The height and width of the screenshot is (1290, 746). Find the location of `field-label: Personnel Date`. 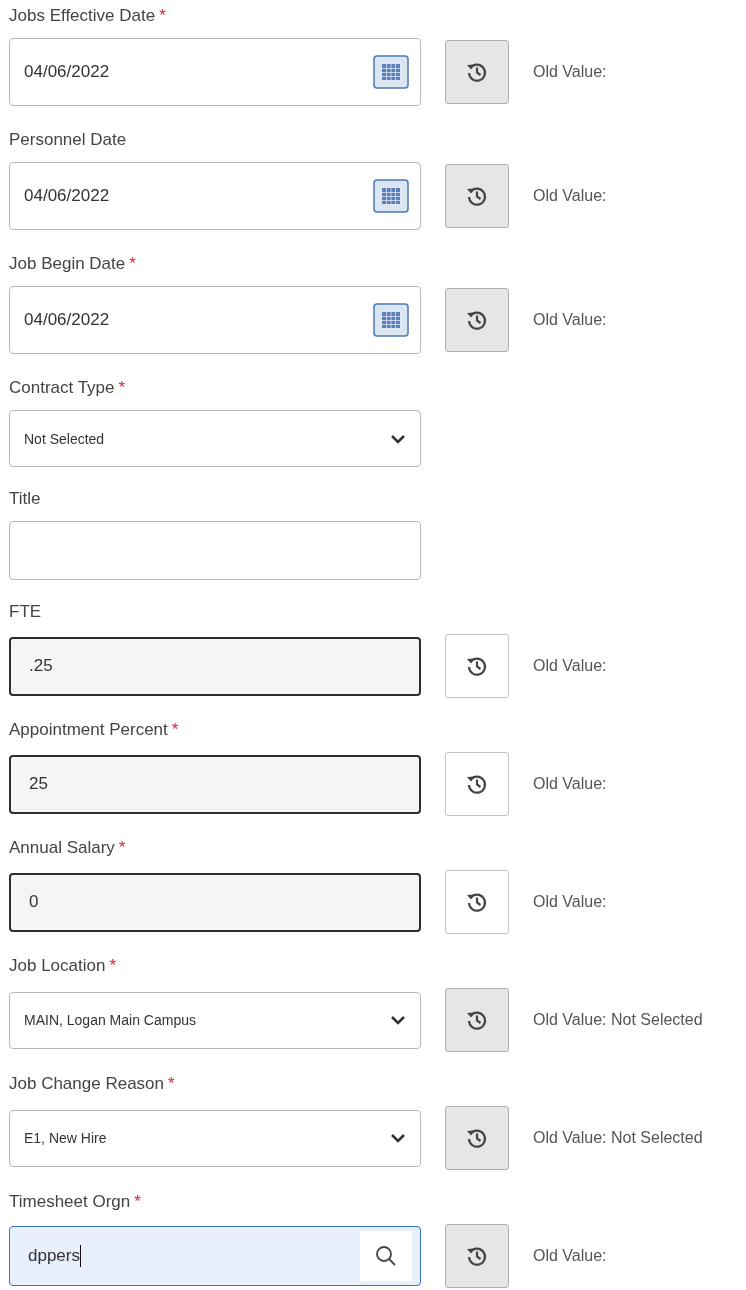

field-label: Personnel Date is located at coordinates (68, 140).